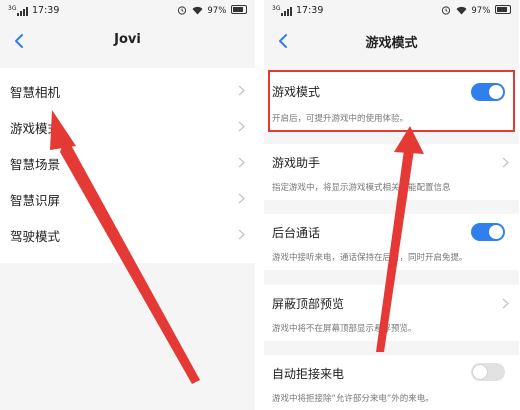 Image resolution: width=520 pixels, height=410 pixels. I want to click on game-mode-toggle, so click(488, 92).